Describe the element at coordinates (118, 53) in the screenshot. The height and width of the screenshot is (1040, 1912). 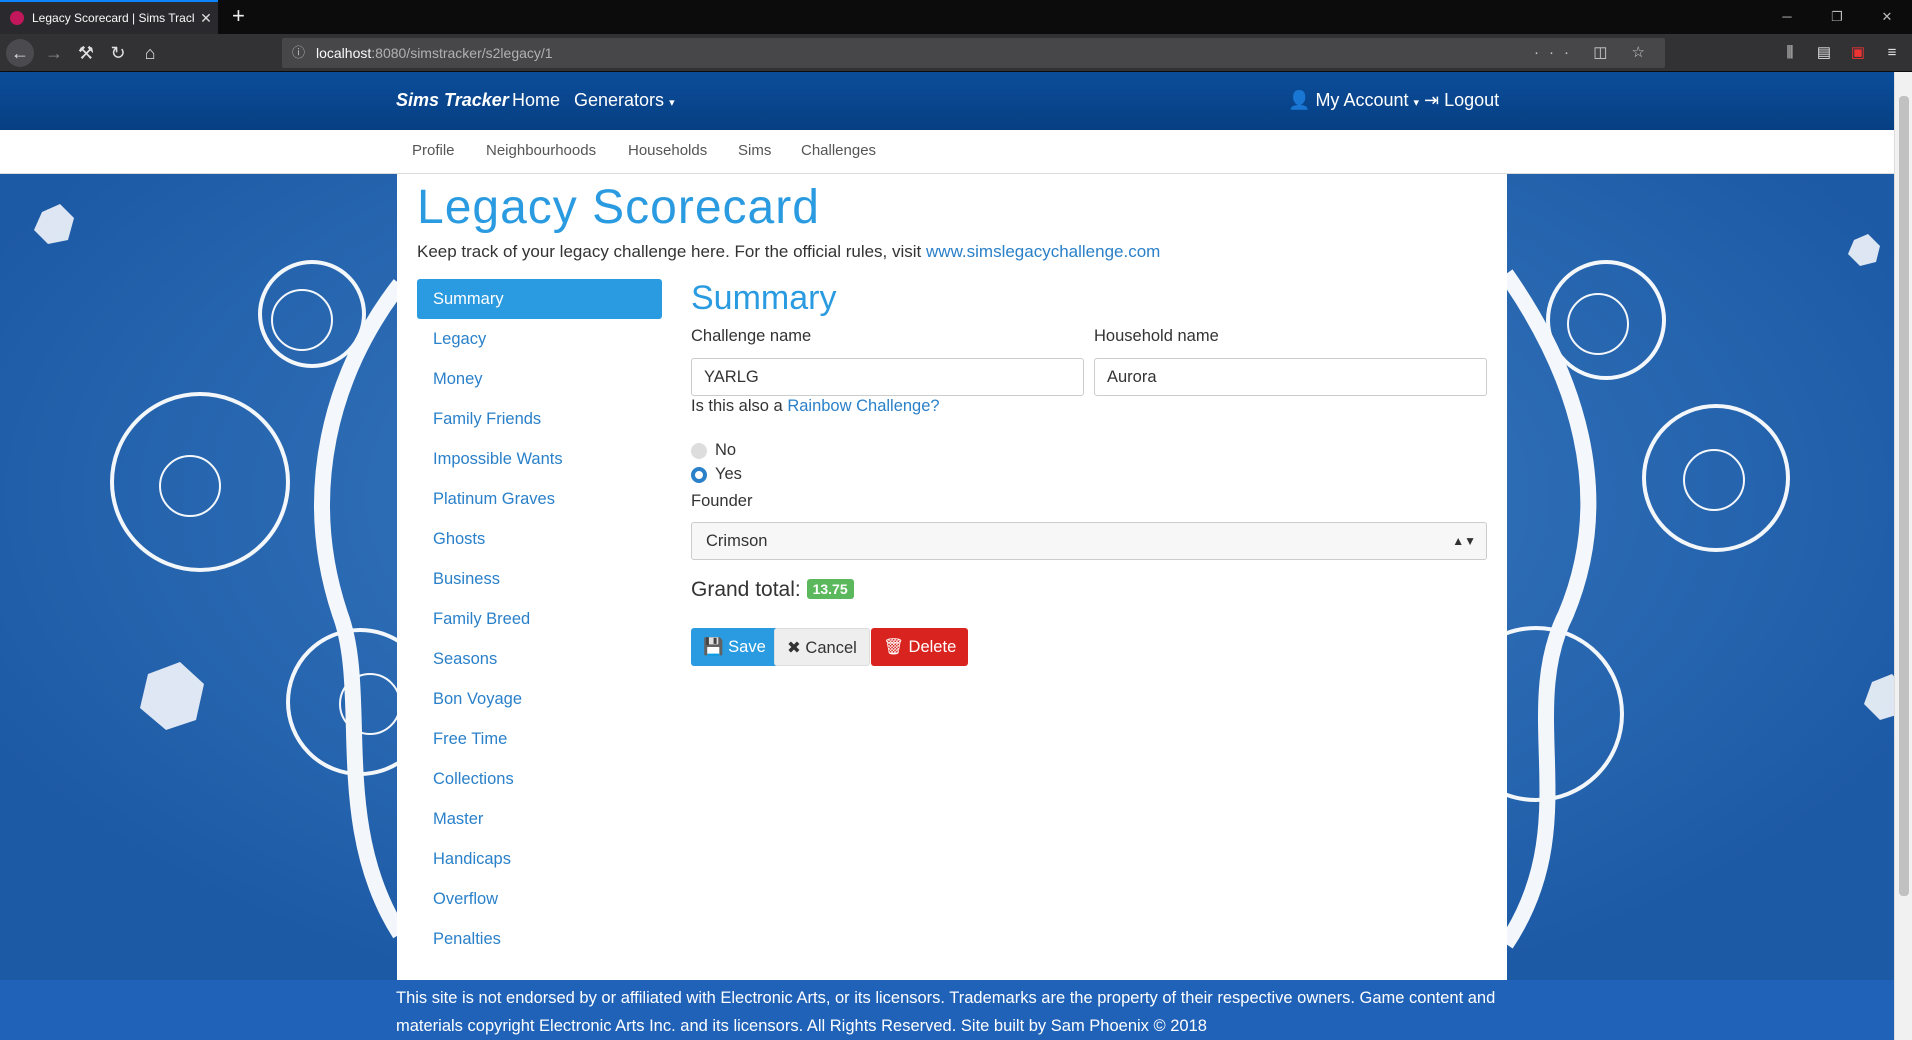
I see `reload-icon: ↻` at that location.